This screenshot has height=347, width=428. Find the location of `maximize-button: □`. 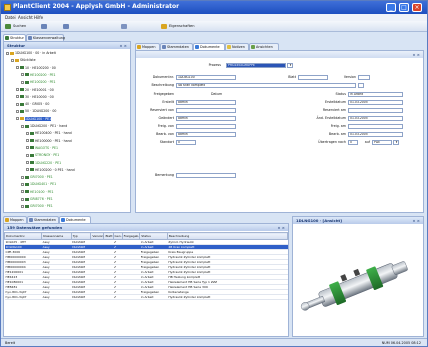

maximize-button: □ is located at coordinates (404, 7).